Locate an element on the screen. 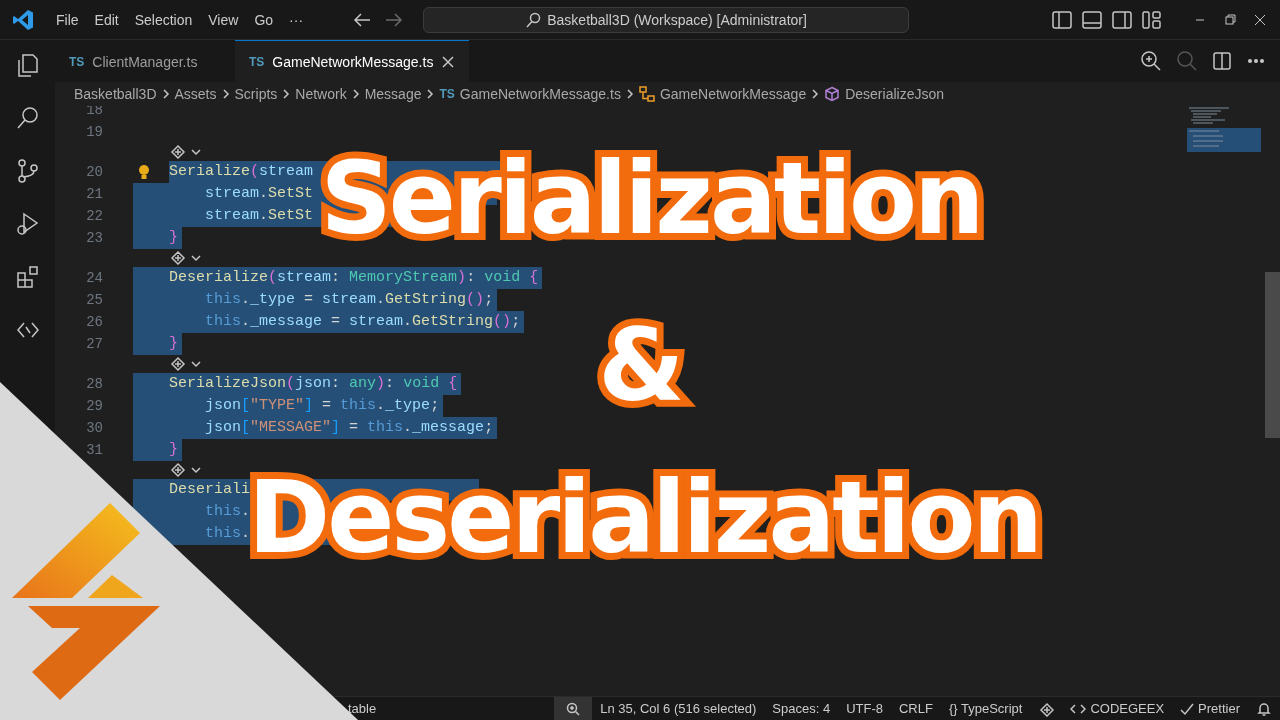 The image size is (1280, 720). command-center: Basketball3D (Workspace) [Administrator] is located at coordinates (666, 19).